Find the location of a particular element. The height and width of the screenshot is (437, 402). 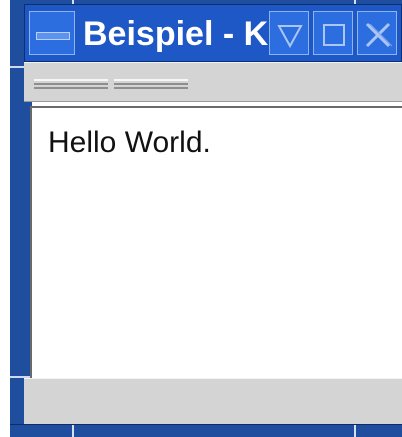

status-bar is located at coordinates (213, 401).